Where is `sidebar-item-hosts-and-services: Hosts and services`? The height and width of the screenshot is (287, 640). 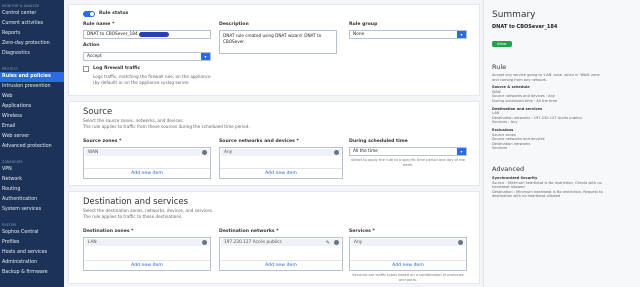 sidebar-item-hosts-and-services: Hosts and services is located at coordinates (32, 253).